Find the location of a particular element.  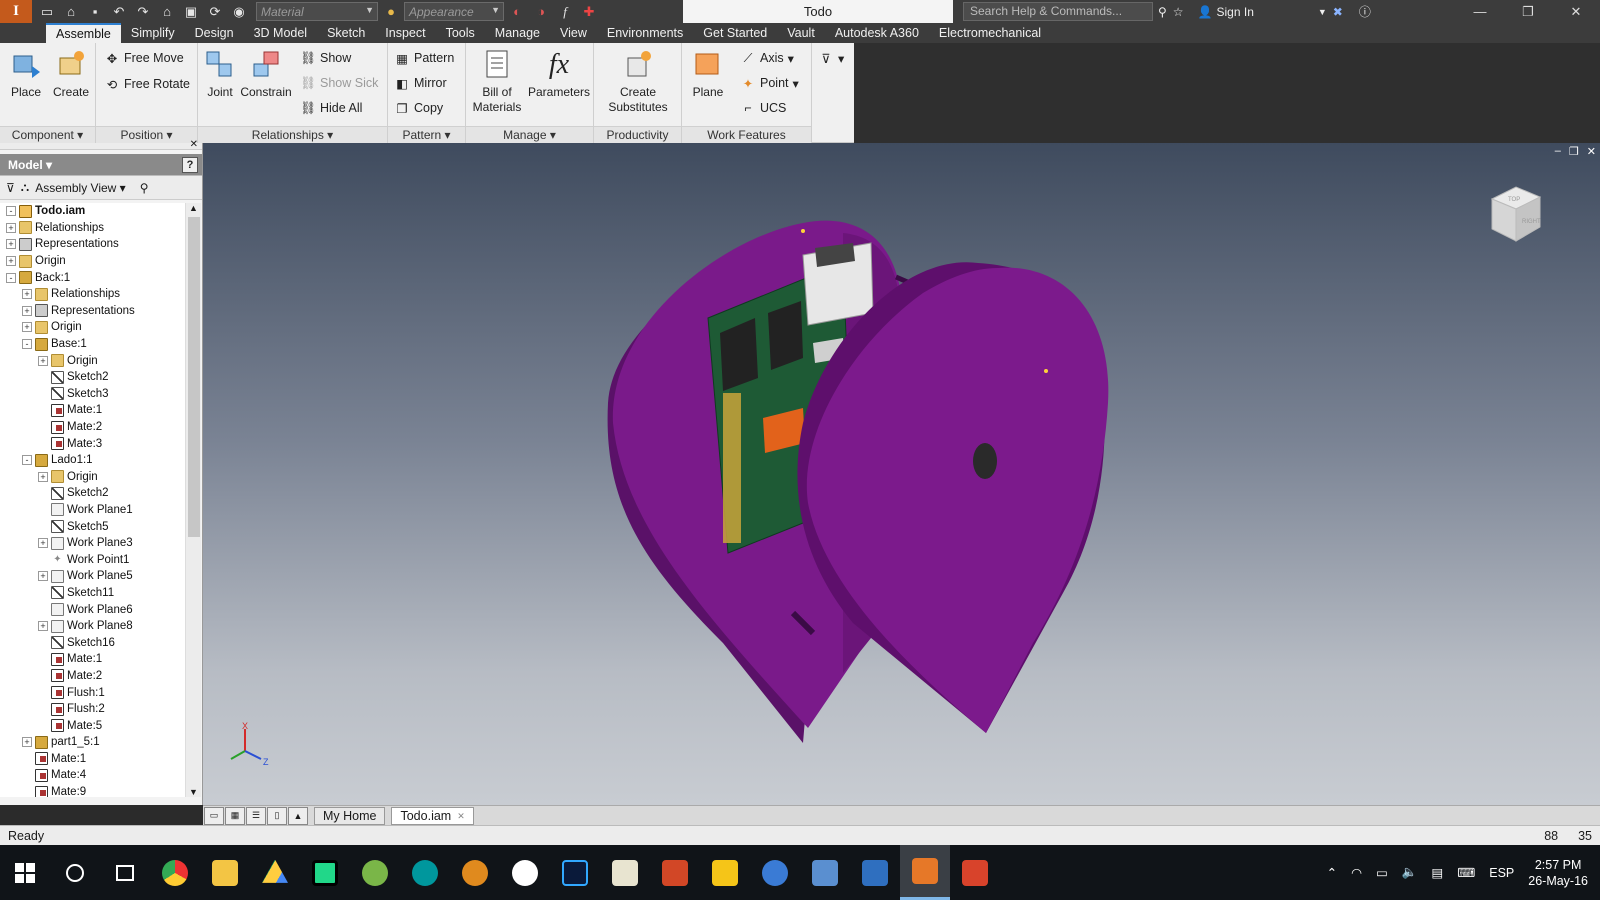

scrollbar-thumb is located at coordinates (194, 377).